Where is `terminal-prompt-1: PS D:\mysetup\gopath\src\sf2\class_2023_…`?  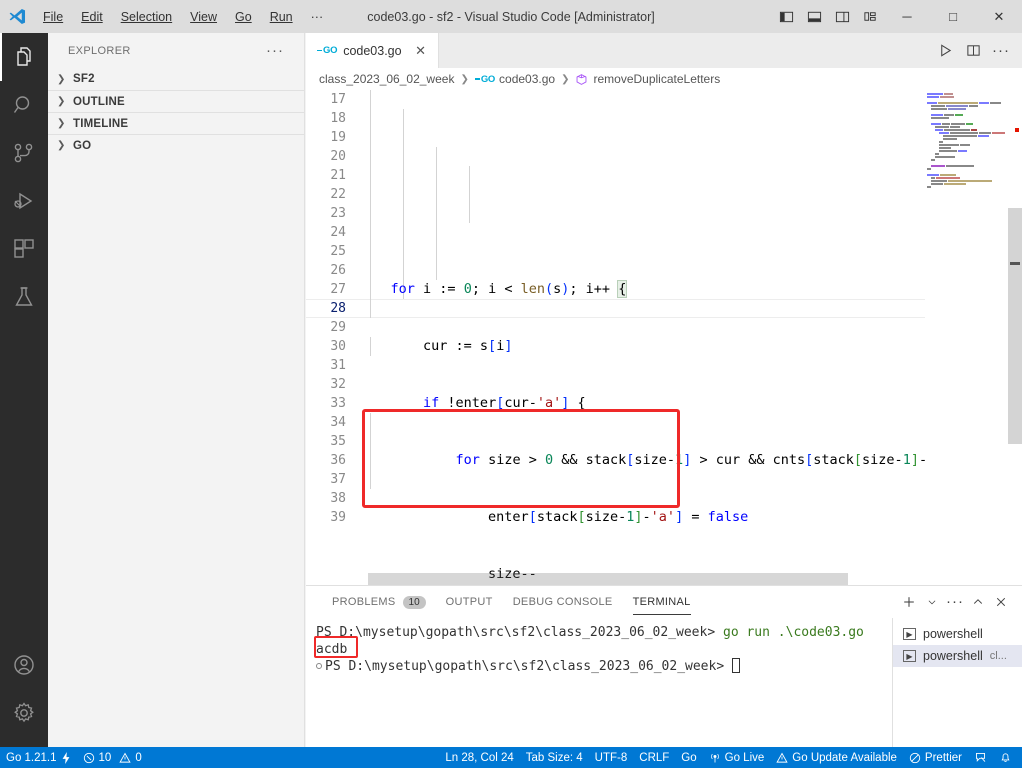 terminal-prompt-1: PS D:\mysetup\gopath\src\sf2\class_2023_… is located at coordinates (516, 632).